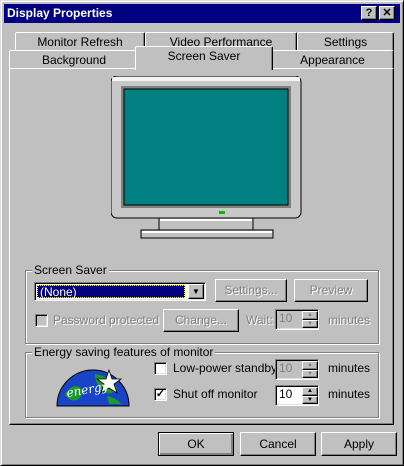 Image resolution: width=404 pixels, height=466 pixels. What do you see at coordinates (70, 270) in the screenshot?
I see `screen-saver-group-label: Screen Saver` at bounding box center [70, 270].